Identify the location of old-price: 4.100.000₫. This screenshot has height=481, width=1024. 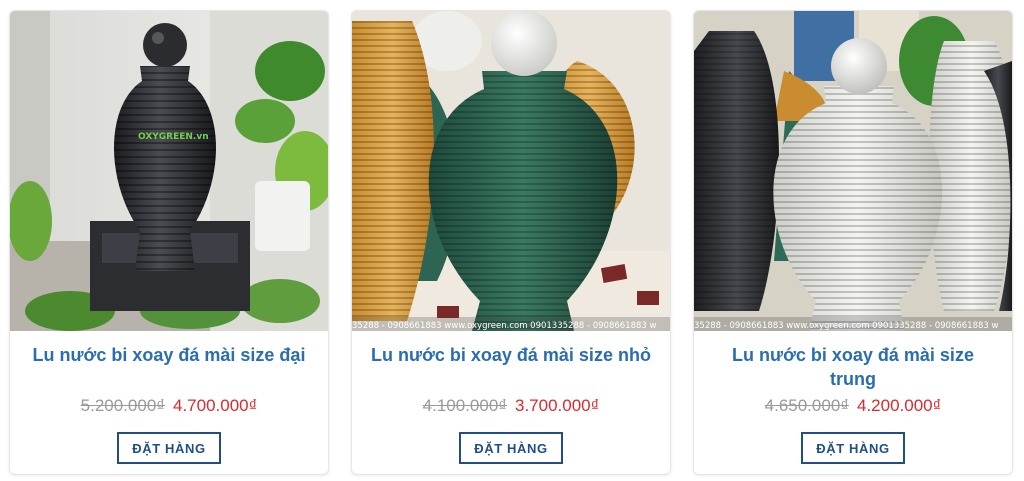
(464, 405).